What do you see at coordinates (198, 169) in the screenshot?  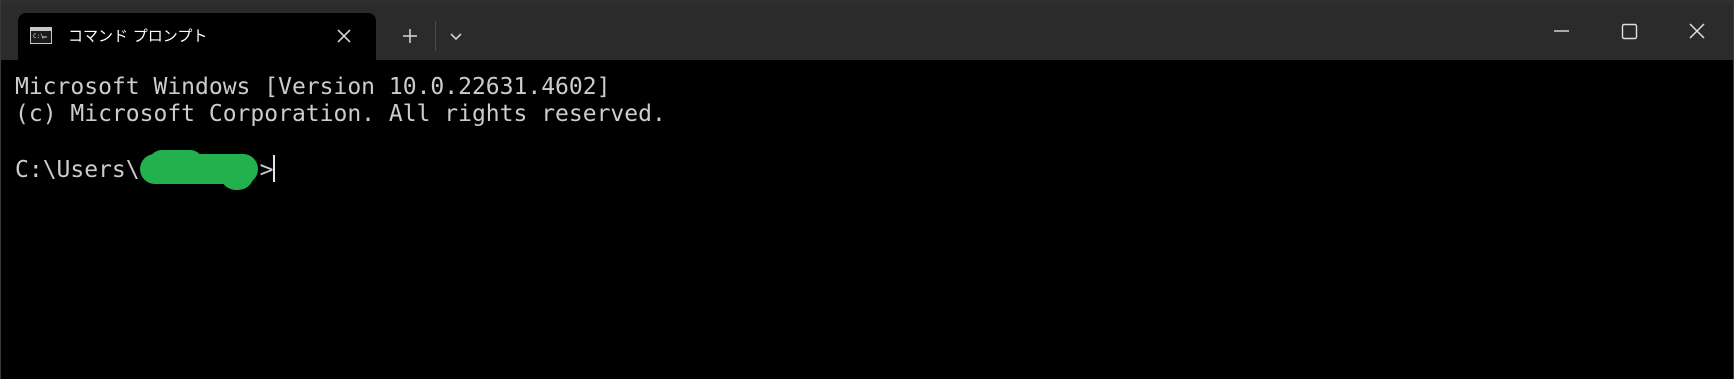 I see `redacted-username` at bounding box center [198, 169].